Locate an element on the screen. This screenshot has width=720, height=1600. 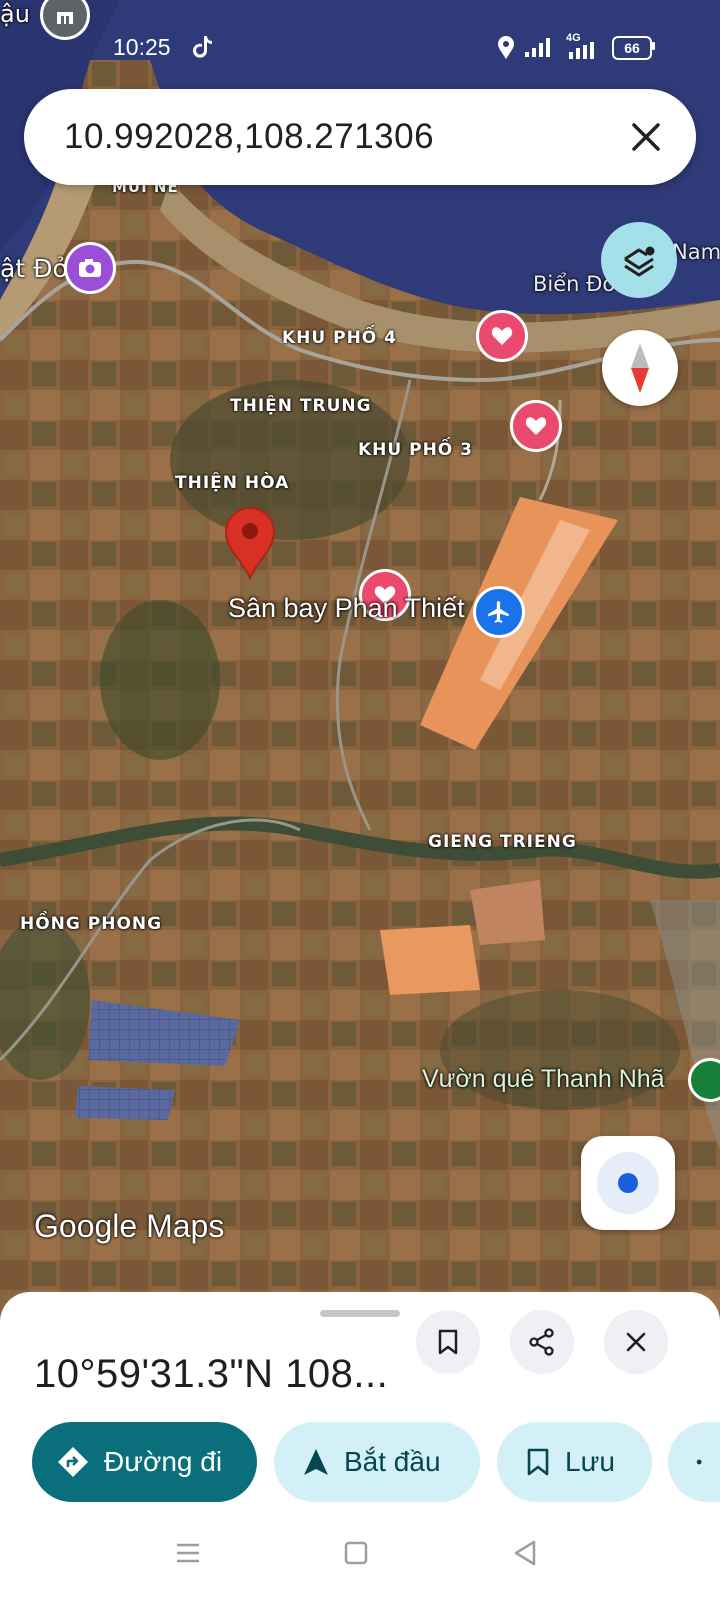
search-box: 10.992028,108.271306 is located at coordinates (360, 137).